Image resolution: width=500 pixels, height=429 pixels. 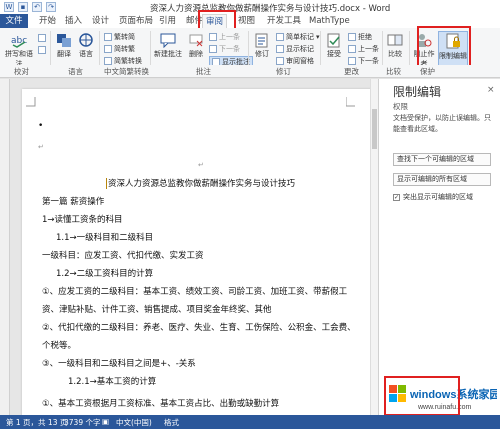 I want to click on save-icon: ▪, so click(x=23, y=7).